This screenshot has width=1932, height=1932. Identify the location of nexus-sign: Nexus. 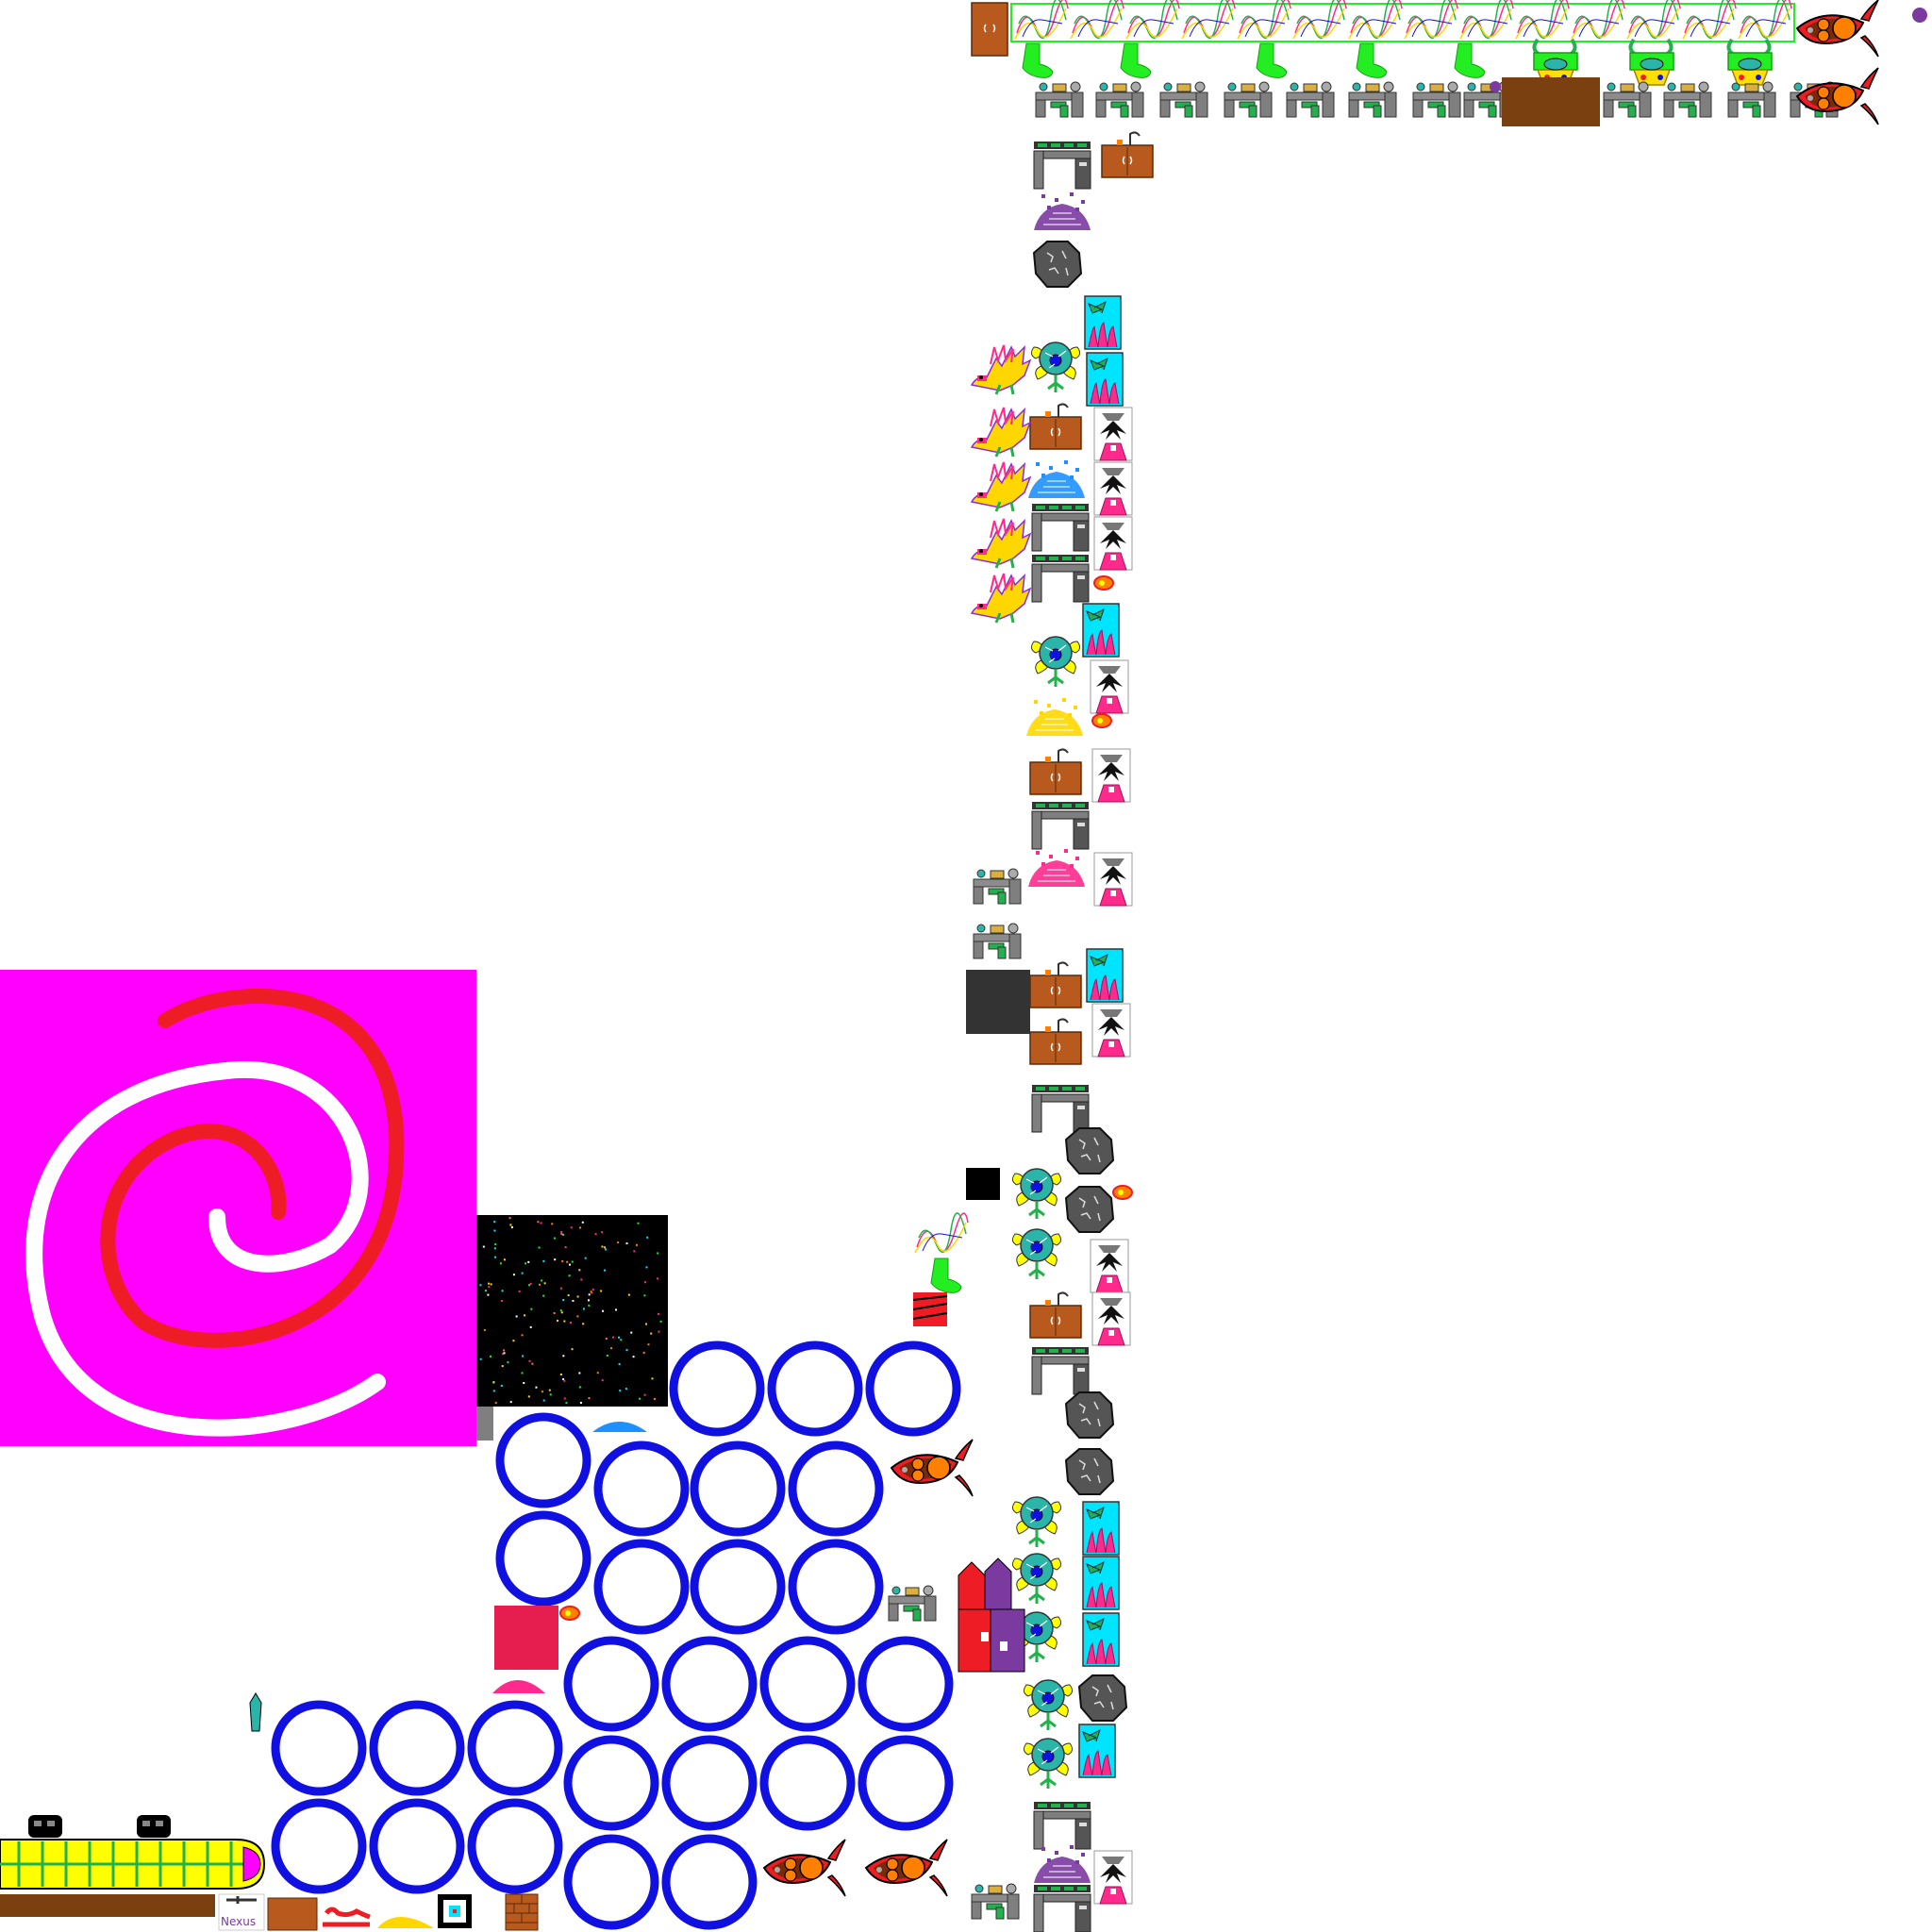
(241, 1912).